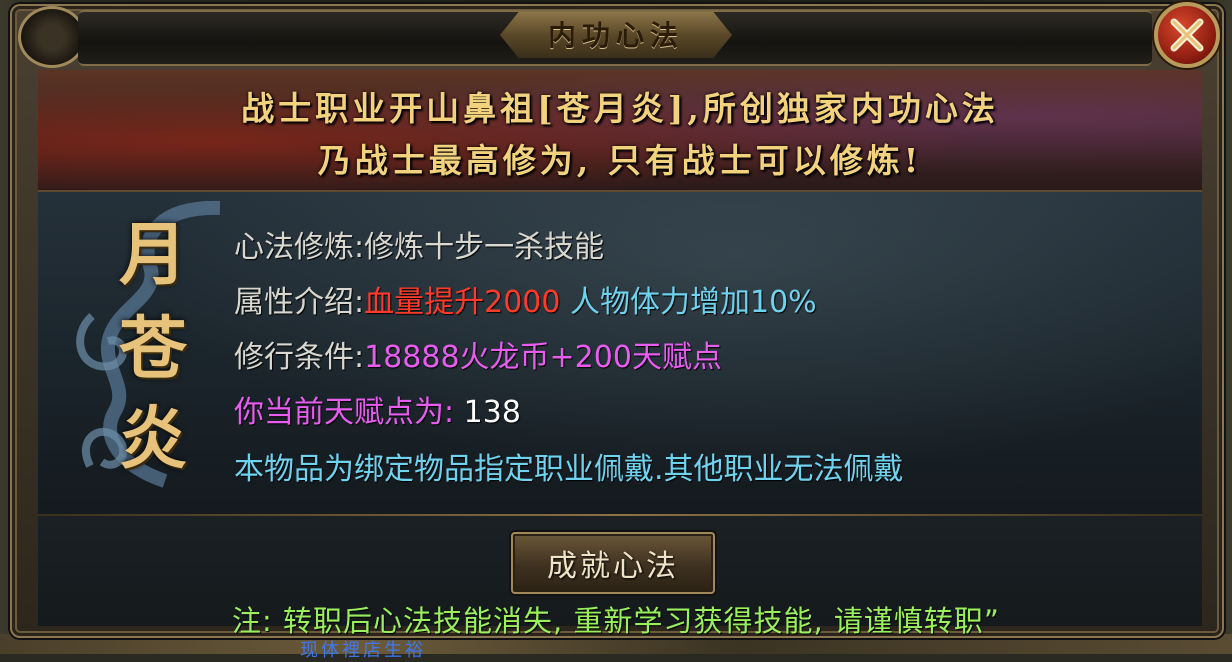 This screenshot has width=1232, height=662. I want to click on attribute-label: 属性介绍:, so click(299, 302).